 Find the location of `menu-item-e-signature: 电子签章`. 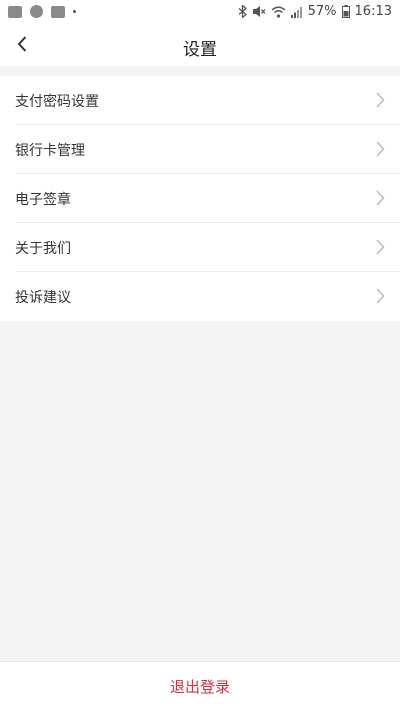

menu-item-e-signature: 电子签章 is located at coordinates (200, 198).